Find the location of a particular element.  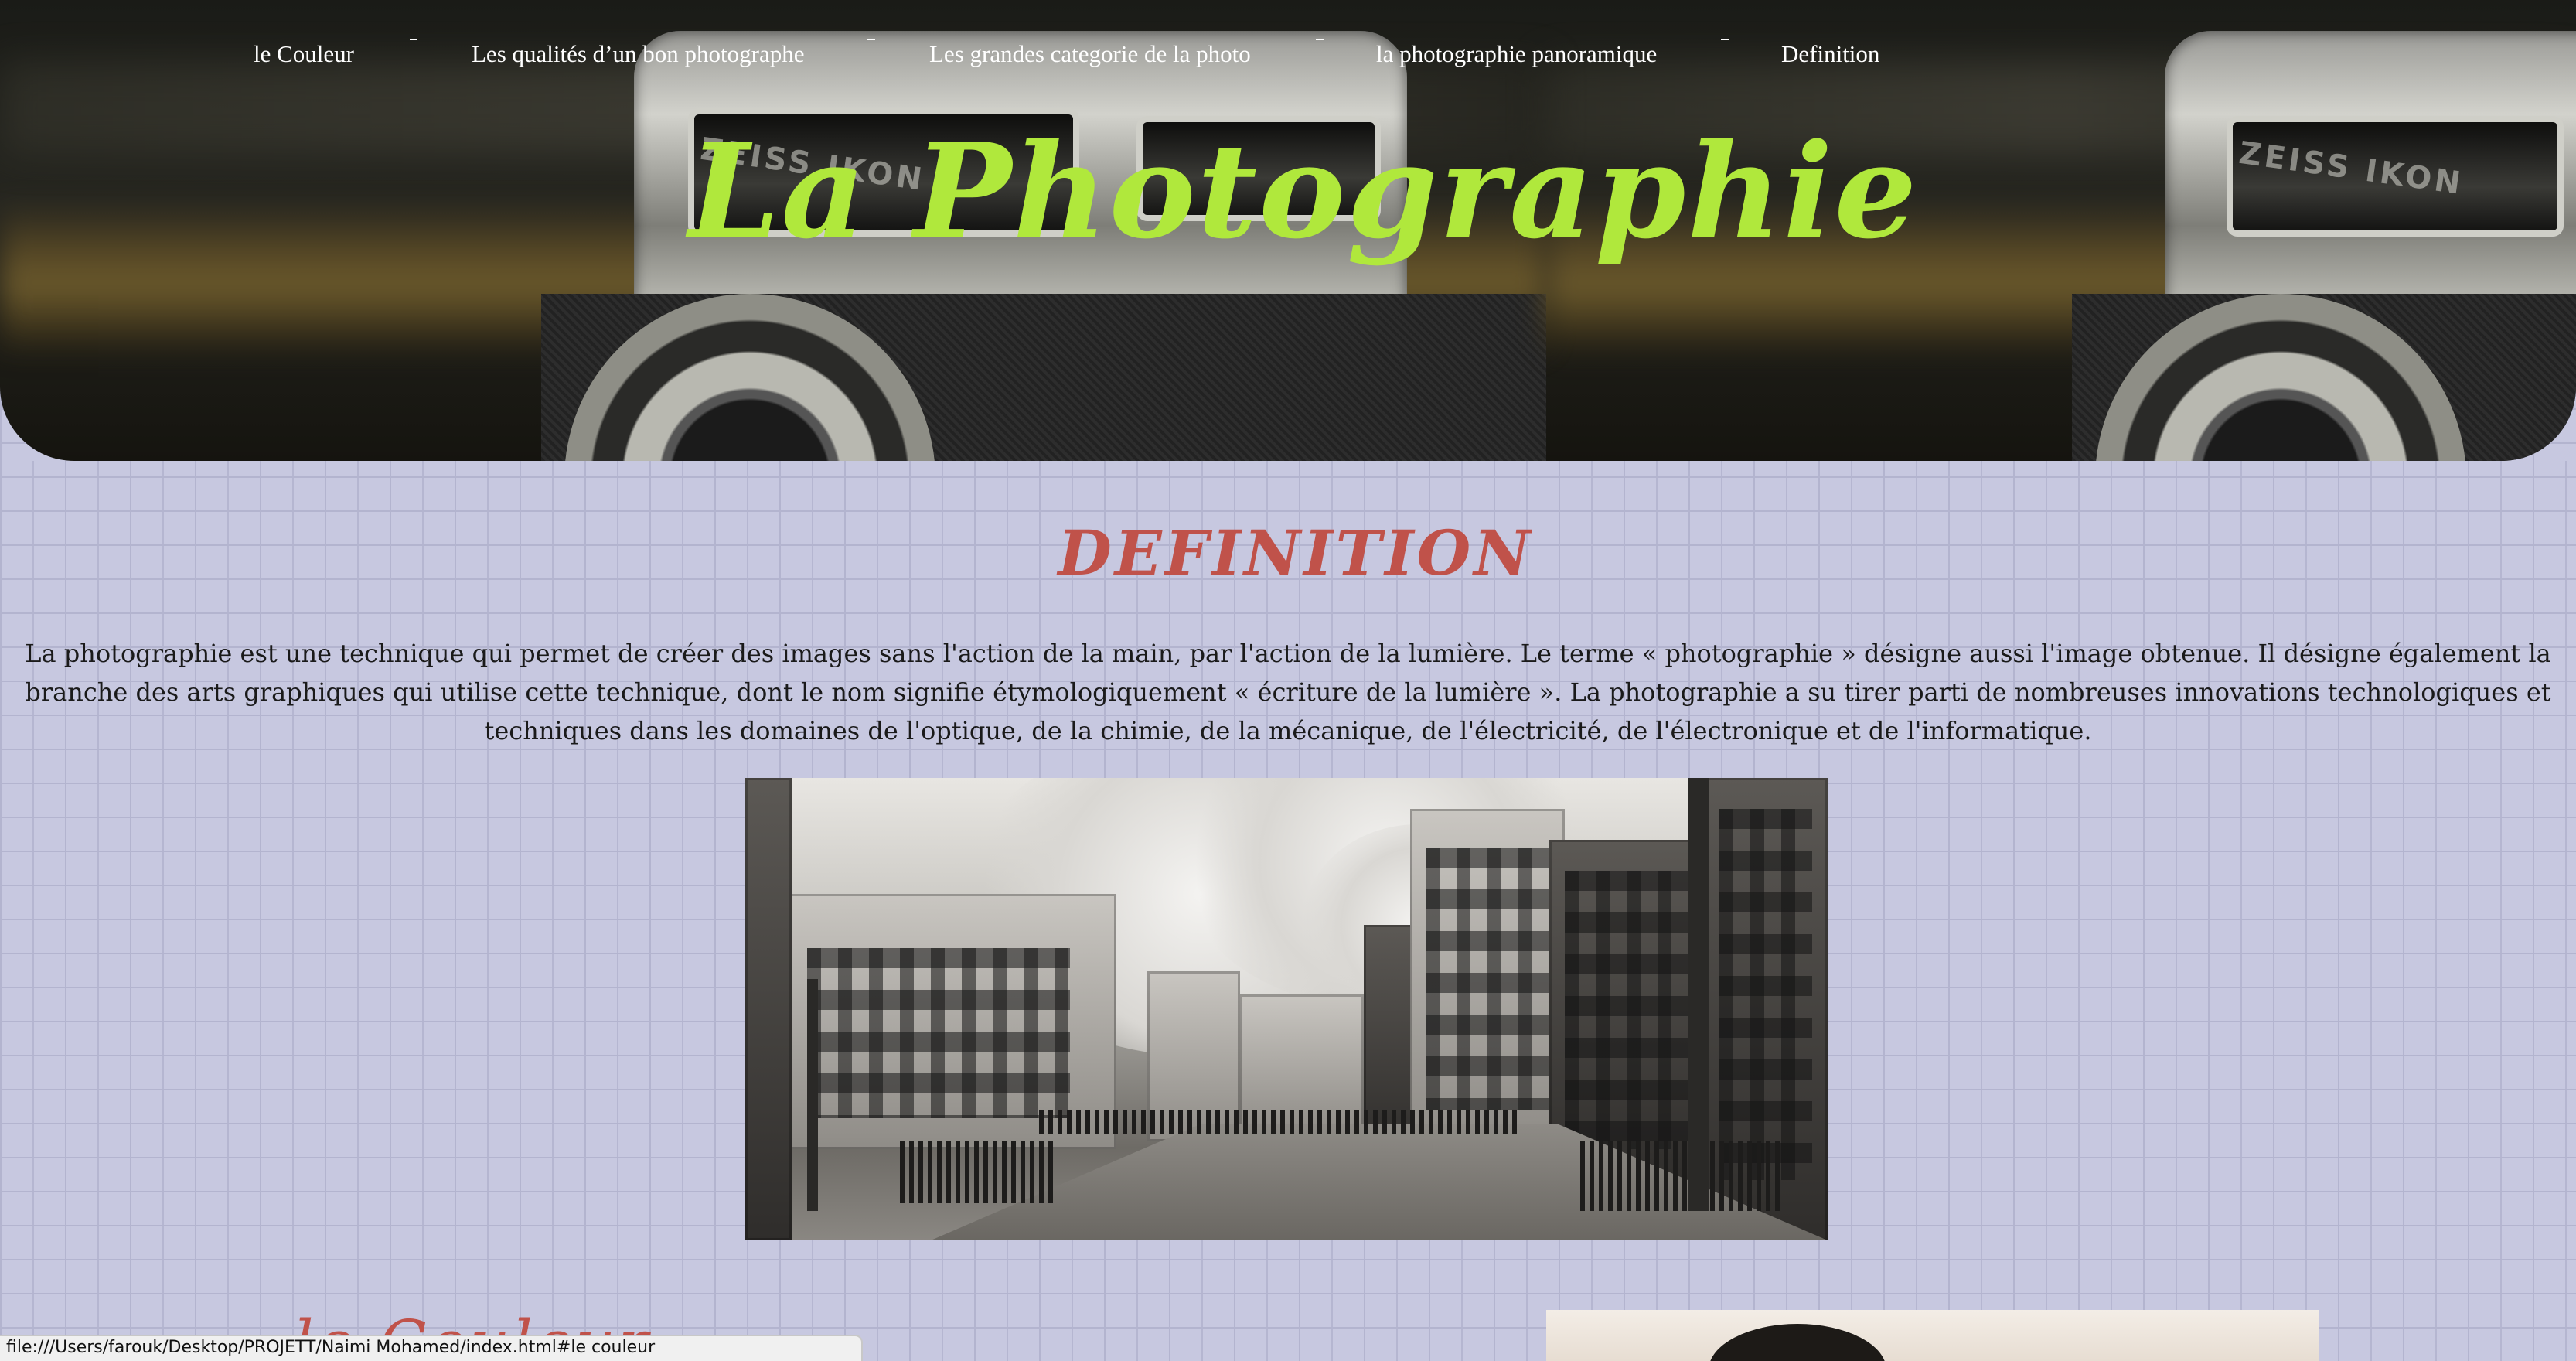

nav-link-le-couleur: le Couleur is located at coordinates (304, 54).